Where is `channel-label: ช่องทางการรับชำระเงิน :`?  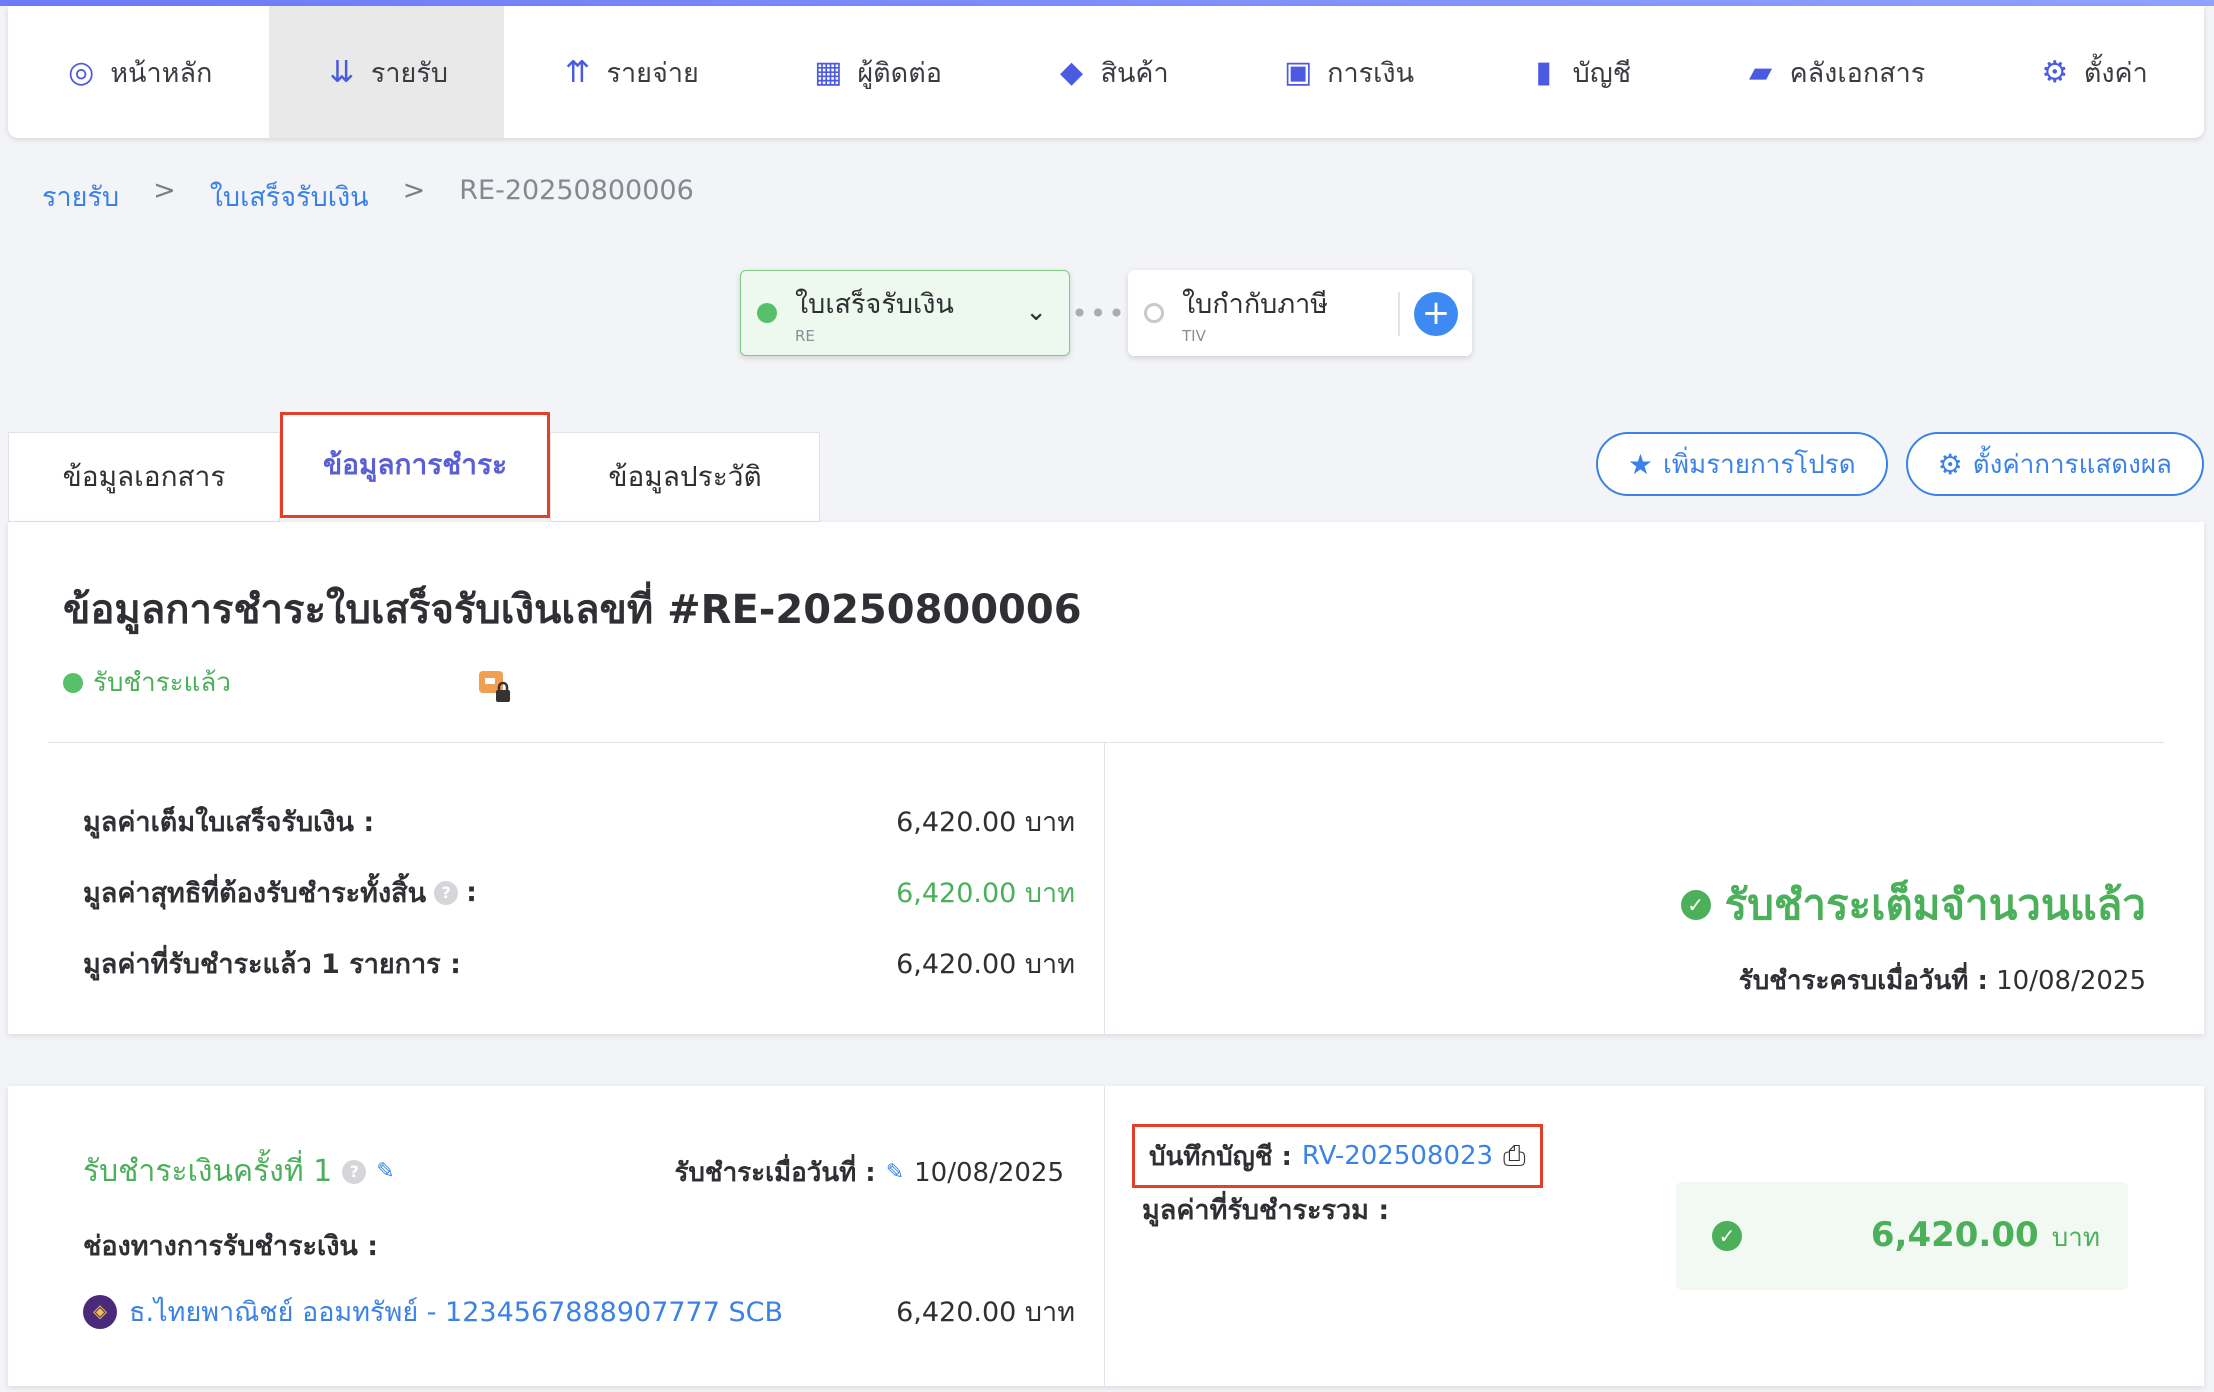 channel-label: ช่องทางการรับชำระเงิน : is located at coordinates (231, 1246).